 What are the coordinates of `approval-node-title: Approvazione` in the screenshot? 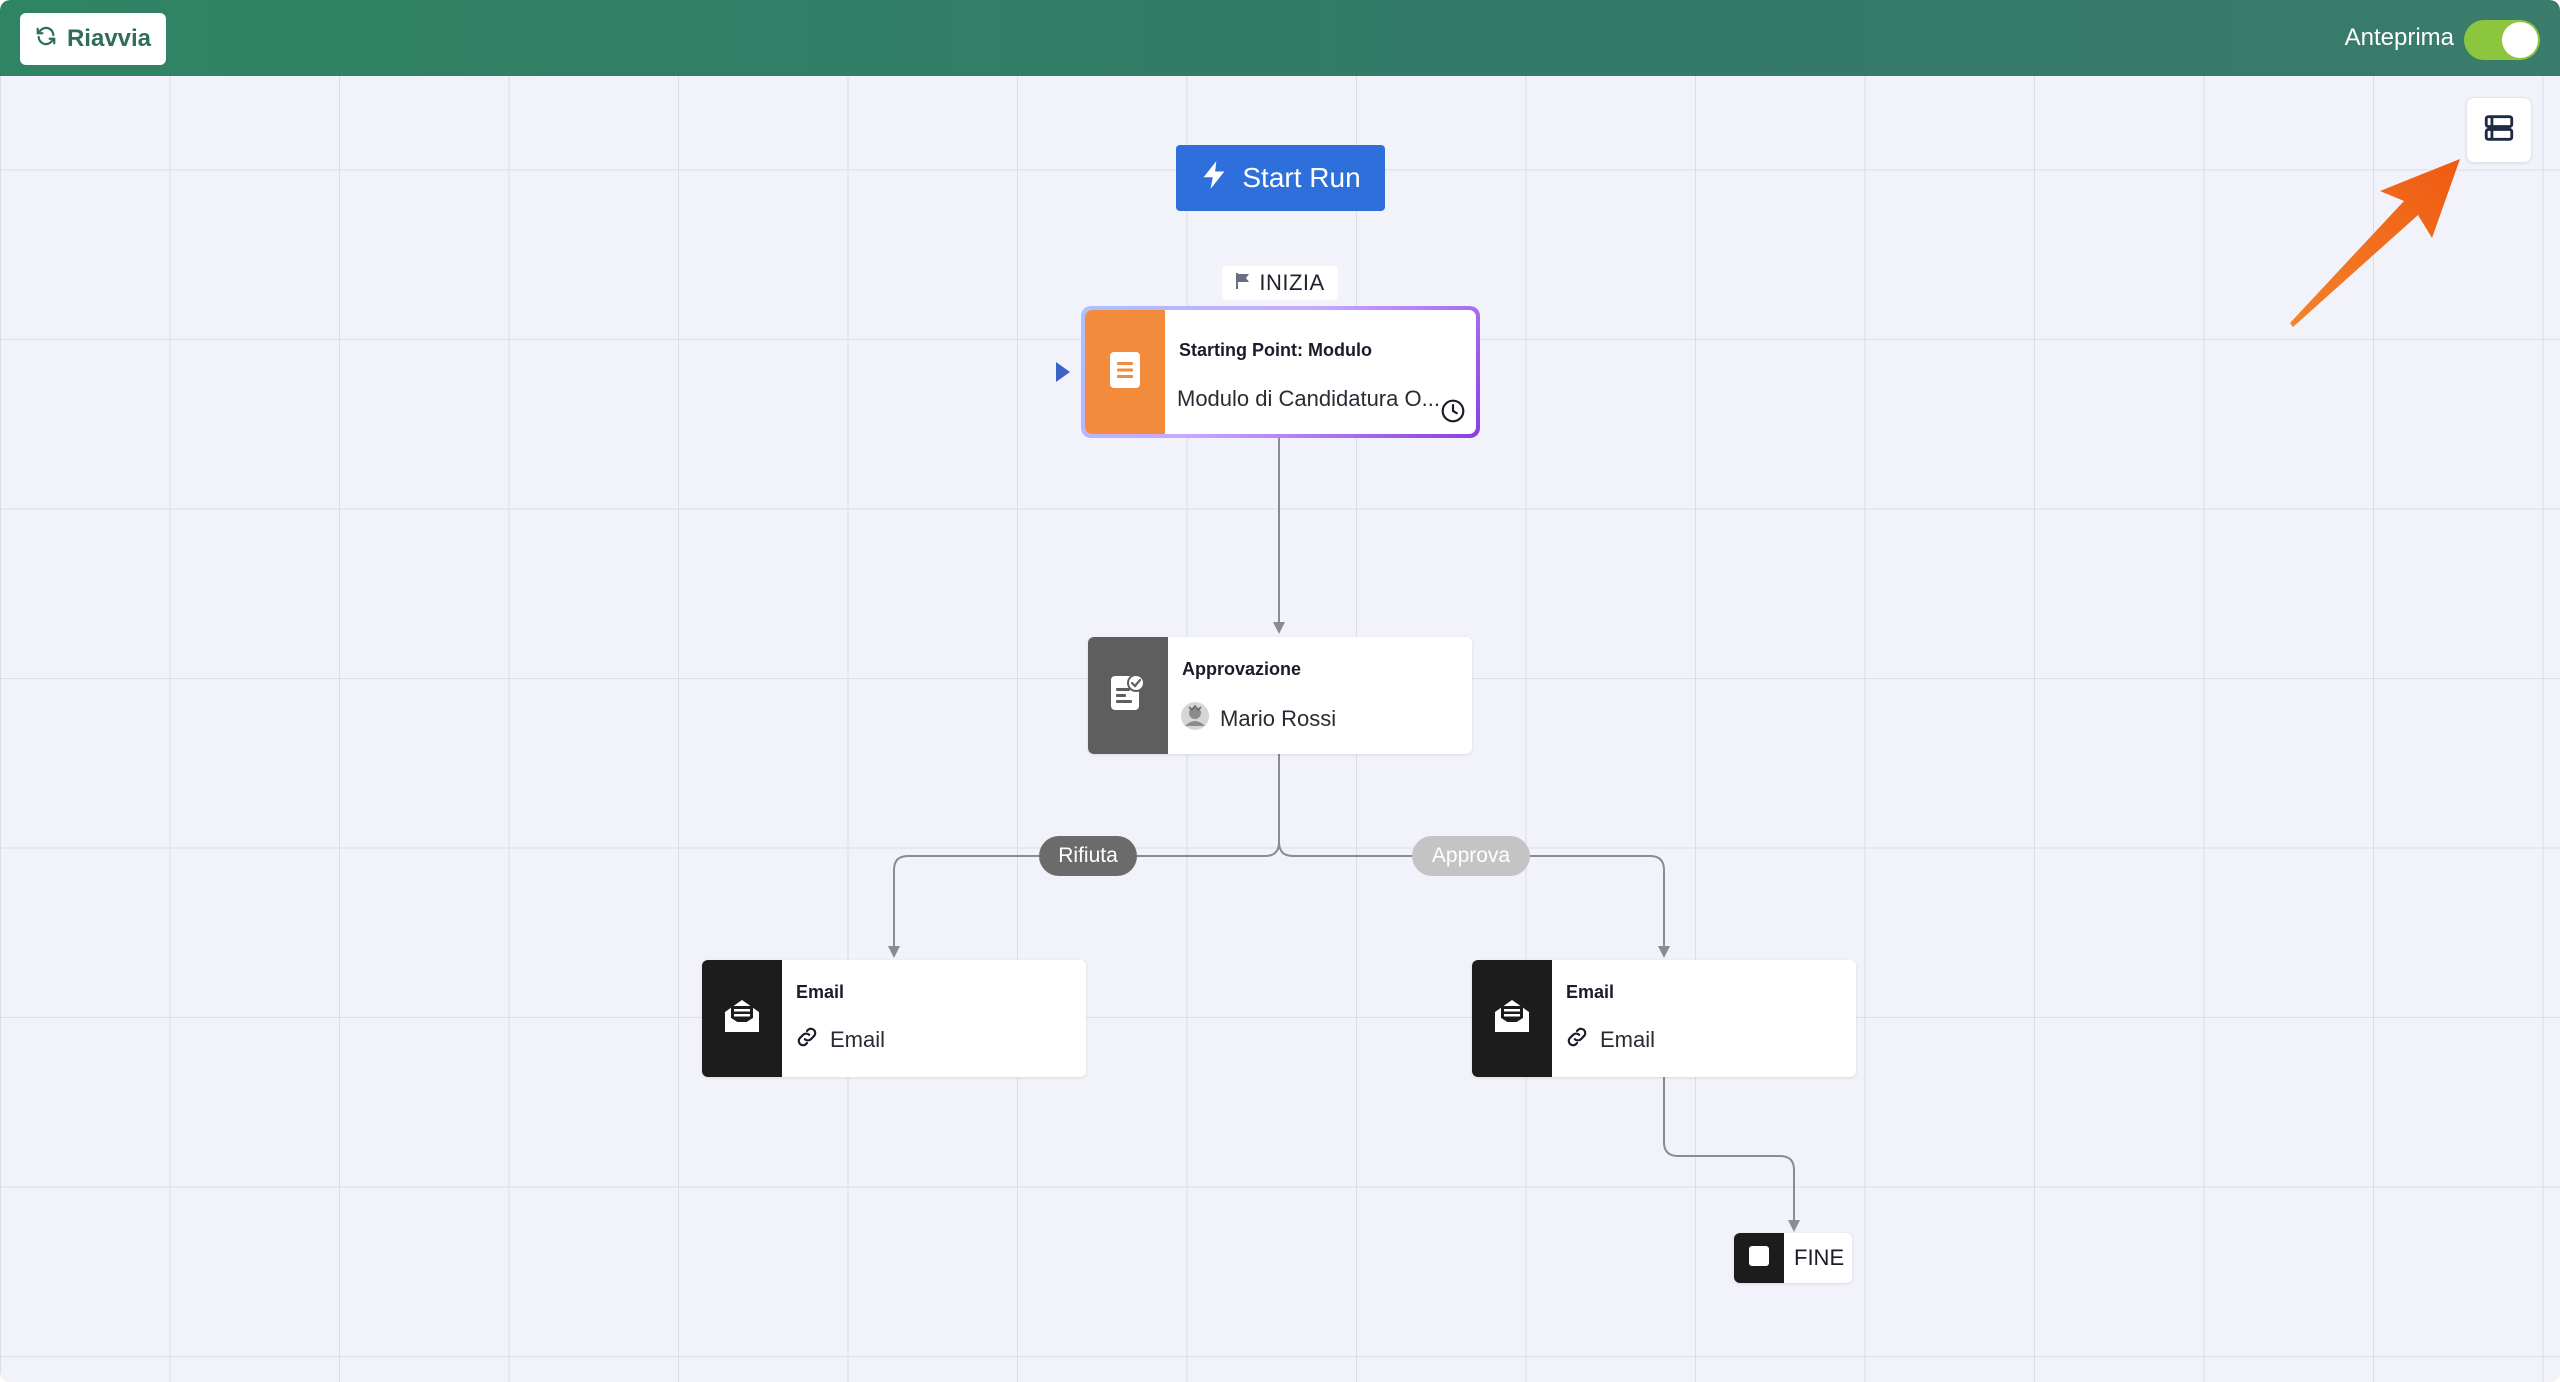 It's located at (1242, 669).